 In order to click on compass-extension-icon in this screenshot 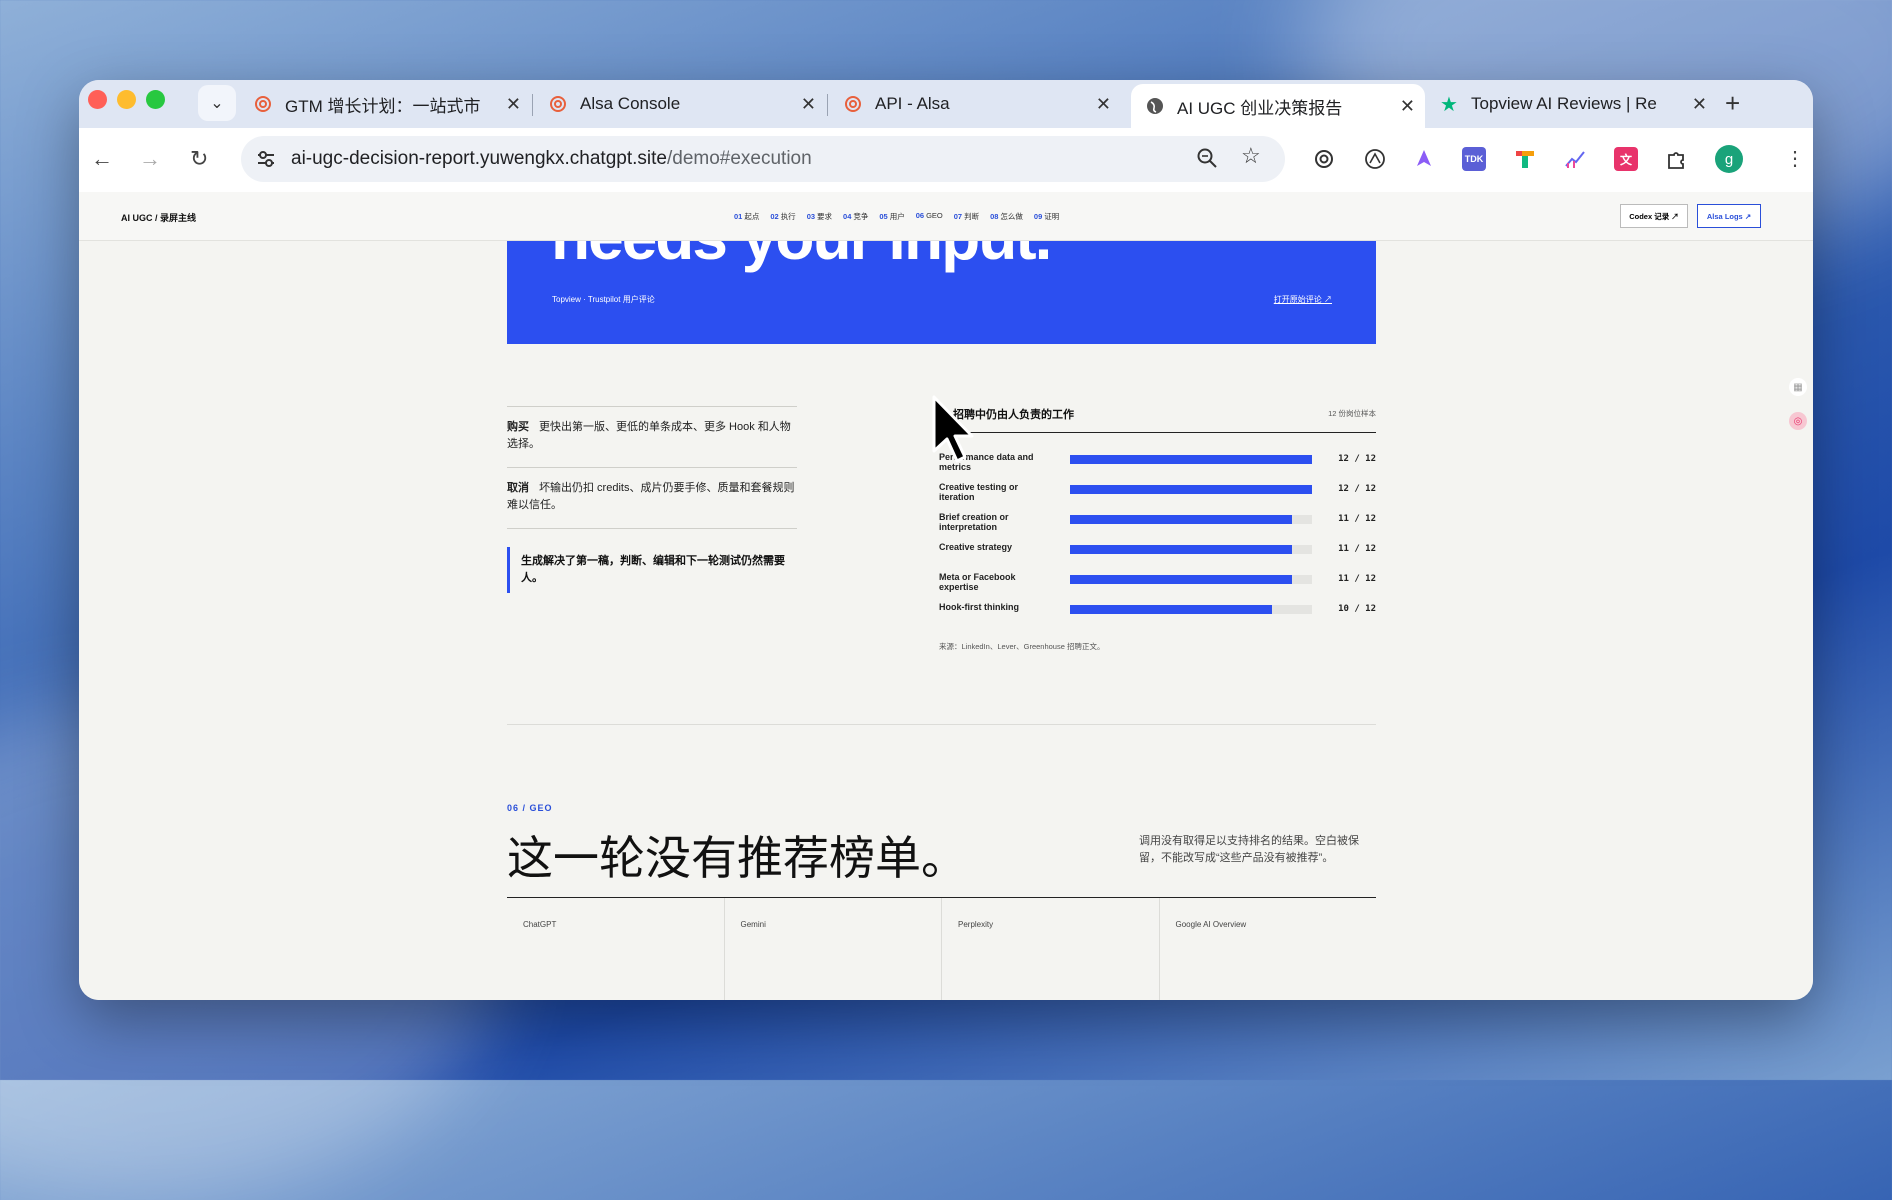, I will do `click(1375, 159)`.